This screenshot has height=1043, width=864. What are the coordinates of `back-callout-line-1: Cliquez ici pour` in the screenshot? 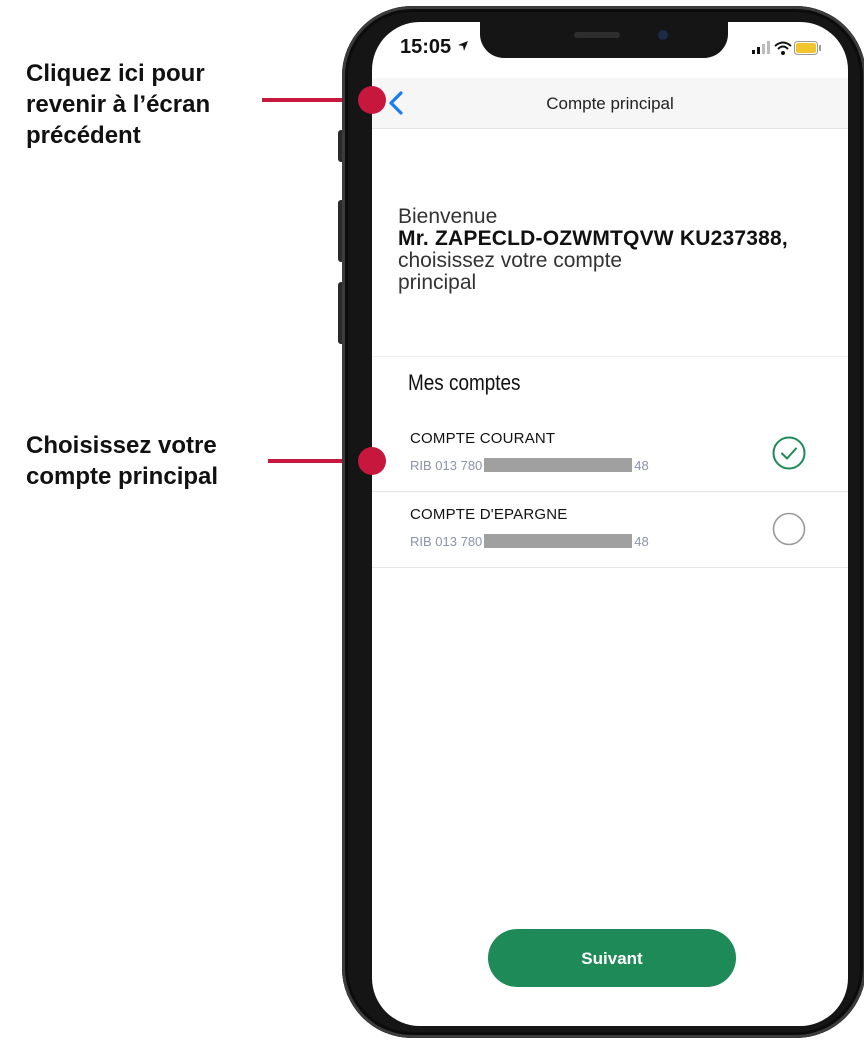 It's located at (115, 73).